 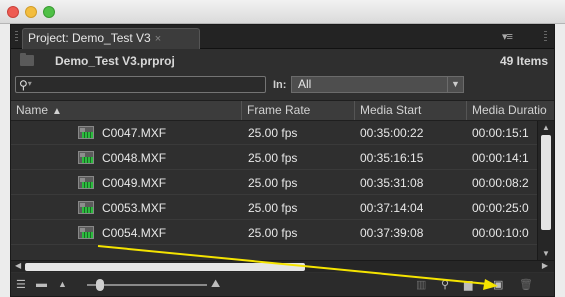 I want to click on zoom-slider-knob, so click(x=100, y=285).